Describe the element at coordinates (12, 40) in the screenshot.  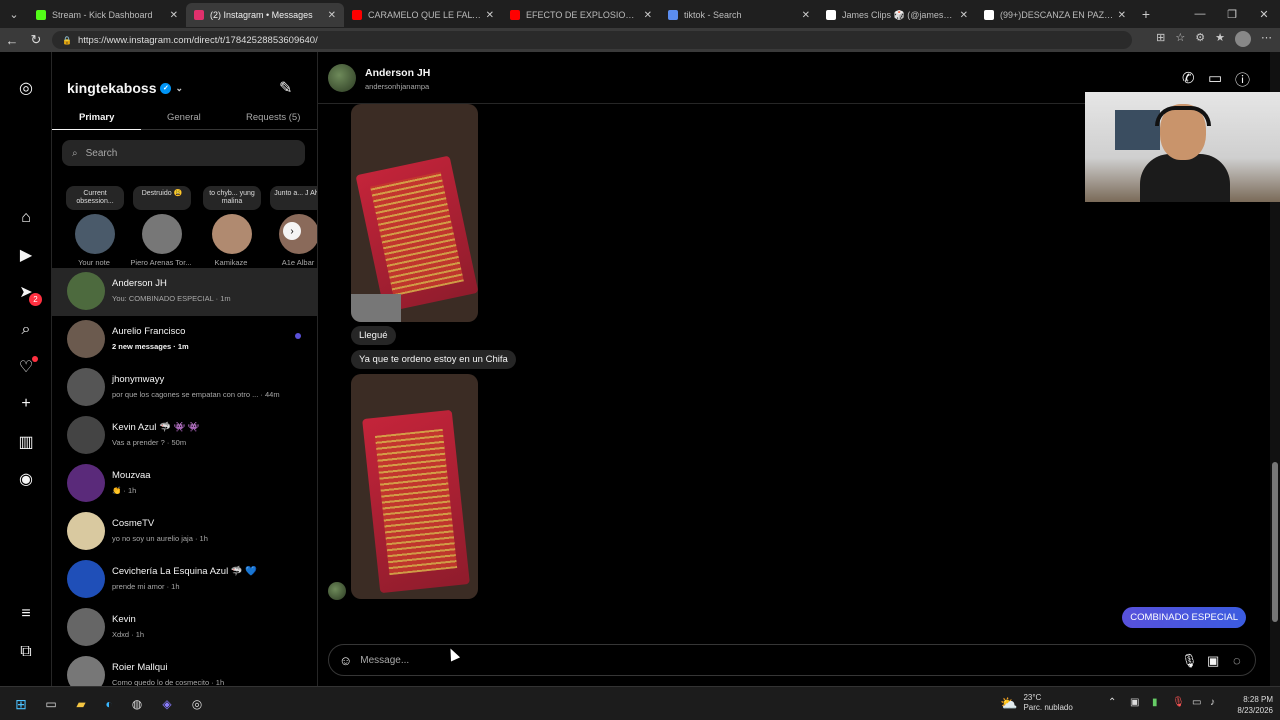
I see `back-arrow-icon: ←` at that location.